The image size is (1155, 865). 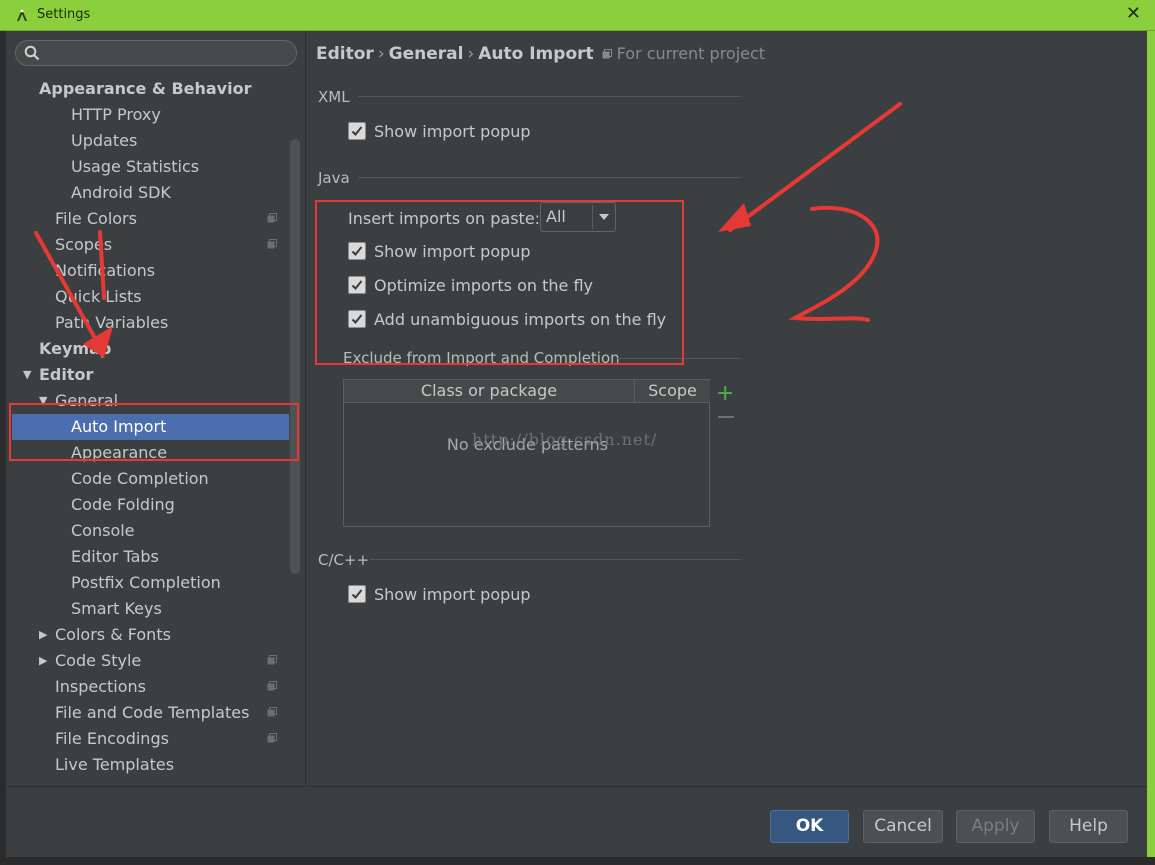 I want to click on arrow-head-right-icon, so click(x=734, y=217).